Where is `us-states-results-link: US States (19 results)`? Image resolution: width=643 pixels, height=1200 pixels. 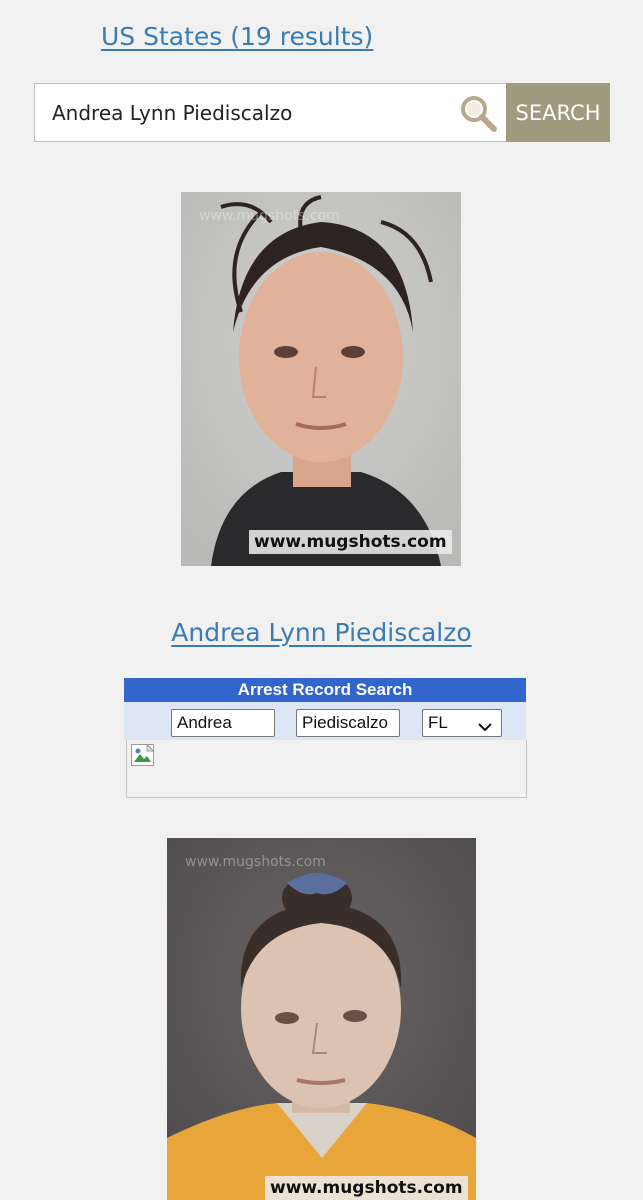 us-states-results-link: US States (19 results) is located at coordinates (237, 36).